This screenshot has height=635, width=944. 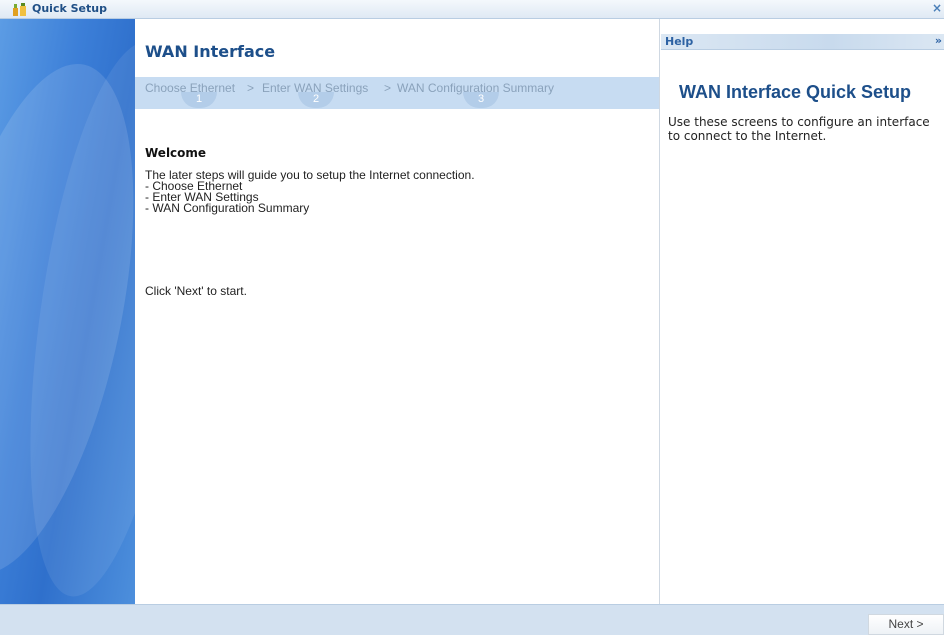 What do you see at coordinates (472, 619) in the screenshot?
I see `wizard-footer: Next >` at bounding box center [472, 619].